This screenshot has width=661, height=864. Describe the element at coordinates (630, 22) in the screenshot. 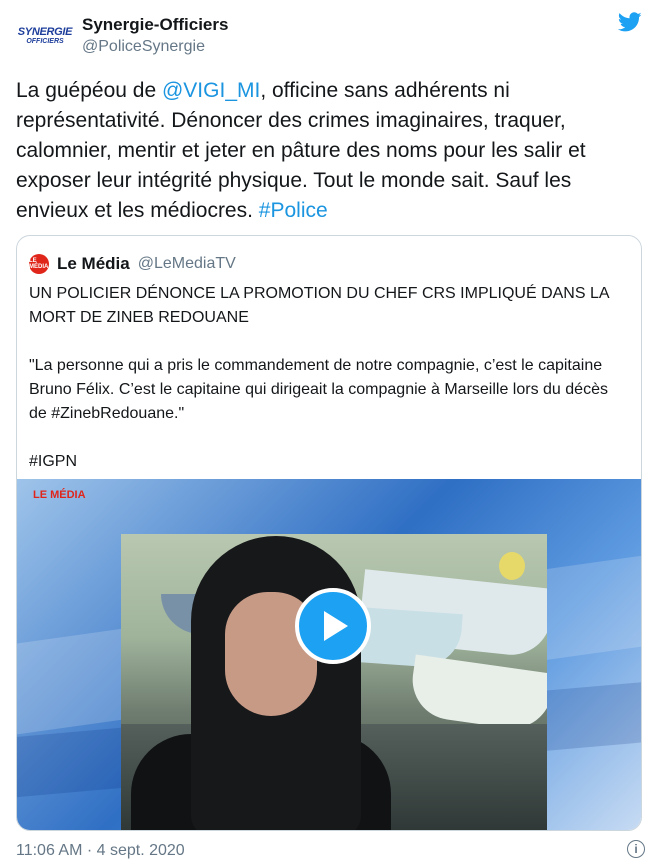

I see `twitter-bird-icon` at that location.